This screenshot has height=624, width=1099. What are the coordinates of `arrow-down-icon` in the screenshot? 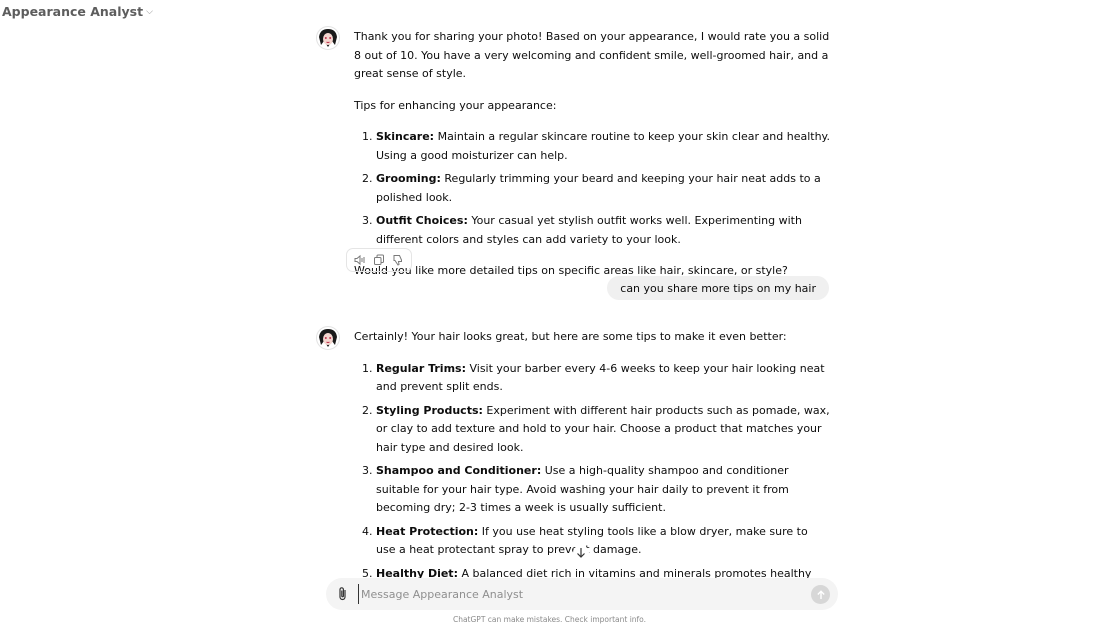 It's located at (581, 553).